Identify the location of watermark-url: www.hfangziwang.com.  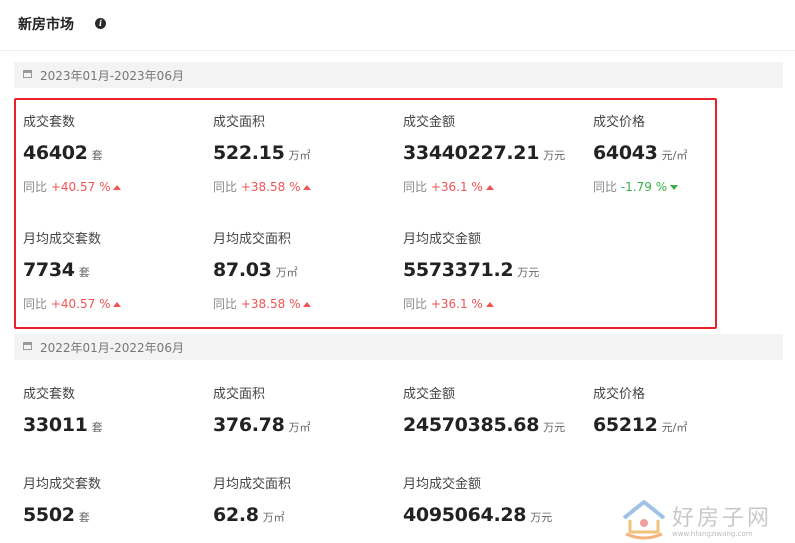
(712, 534).